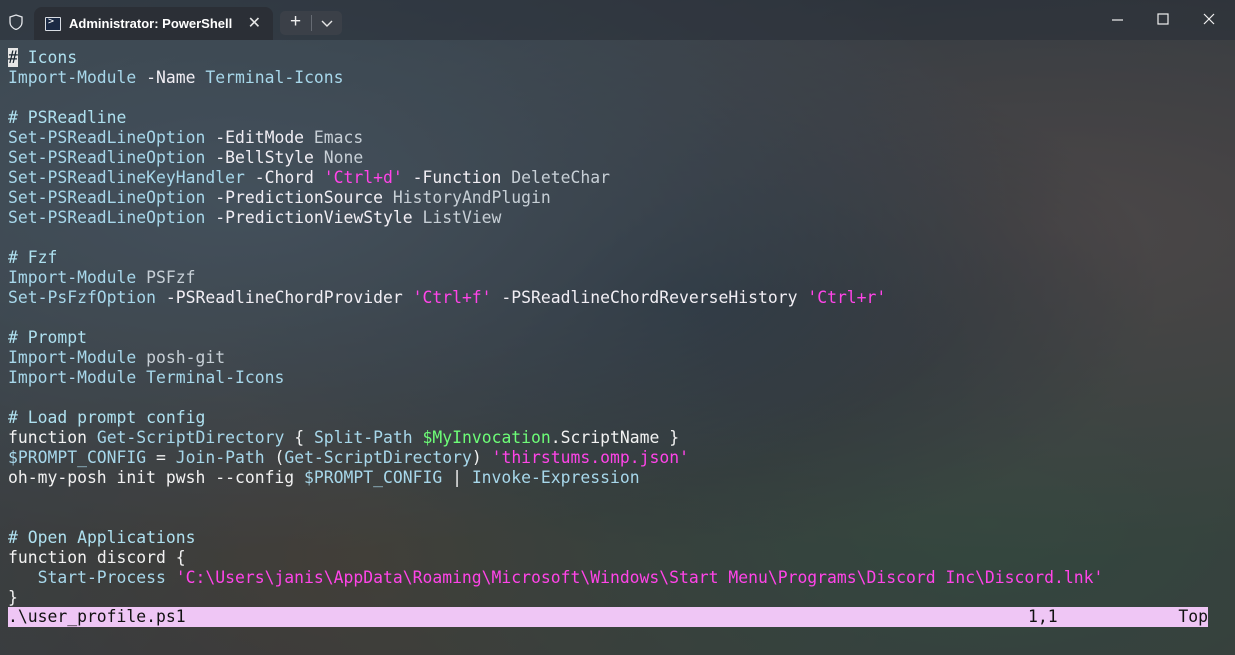  I want to click on code-token: DeleteChar, so click(555, 177).